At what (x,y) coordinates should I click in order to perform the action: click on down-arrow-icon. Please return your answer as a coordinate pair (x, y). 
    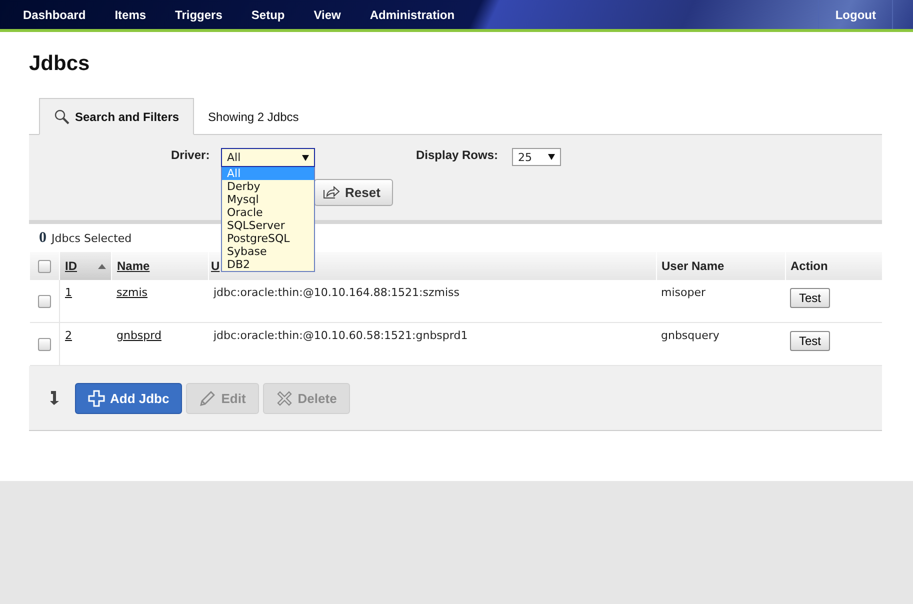
    Looking at the image, I should click on (55, 398).